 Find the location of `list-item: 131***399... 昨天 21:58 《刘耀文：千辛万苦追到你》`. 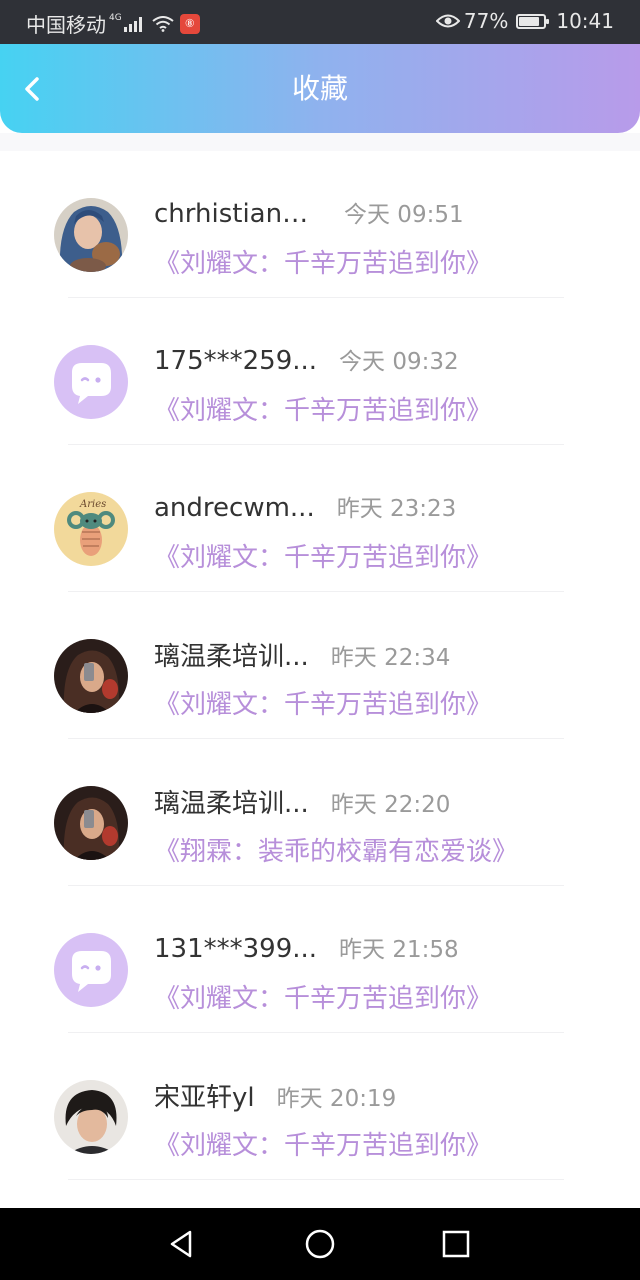

list-item: 131***399... 昨天 21:58 《刘耀文：千辛万苦追到你》 is located at coordinates (320, 959).